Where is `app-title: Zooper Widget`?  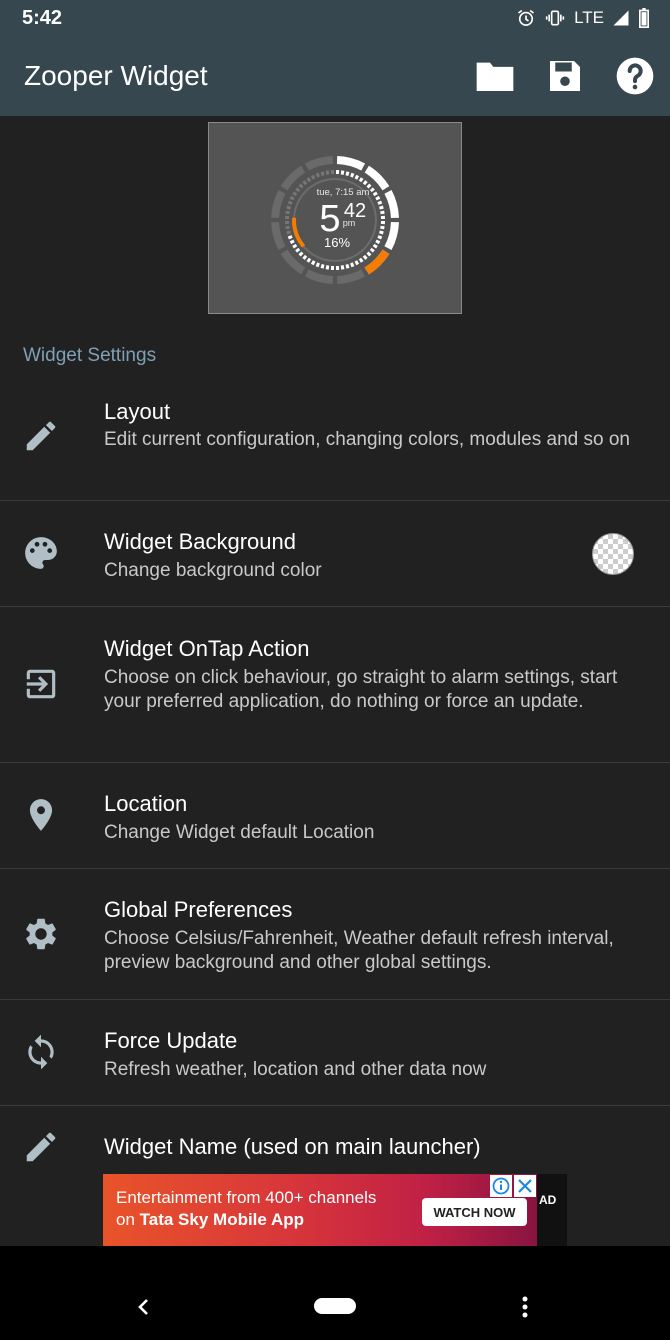 app-title: Zooper Widget is located at coordinates (116, 75).